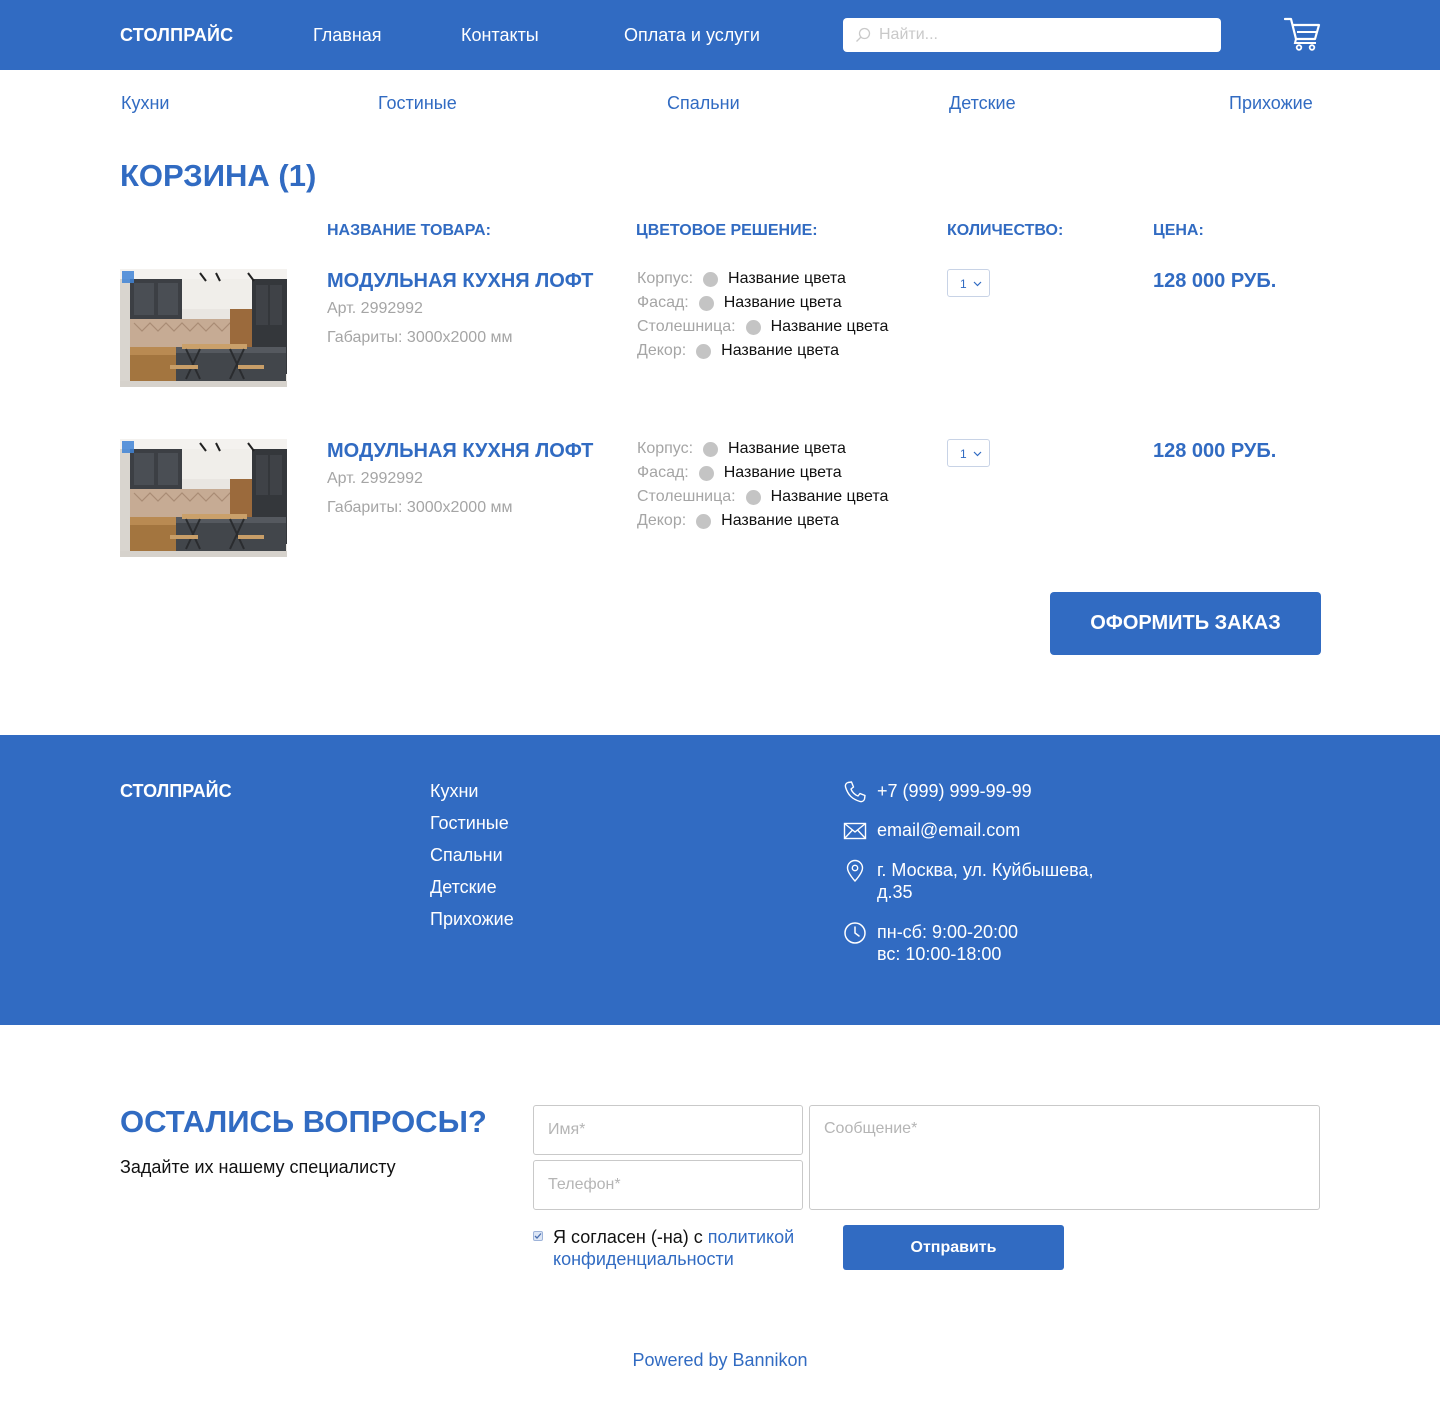 The height and width of the screenshot is (1401, 1440). I want to click on footer-address: г. Москва, ул. Куйбышева, д.35, so click(968, 881).